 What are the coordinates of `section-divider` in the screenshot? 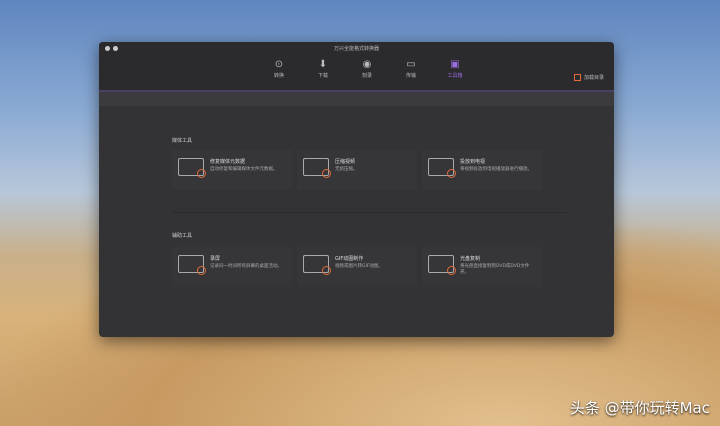 It's located at (369, 212).